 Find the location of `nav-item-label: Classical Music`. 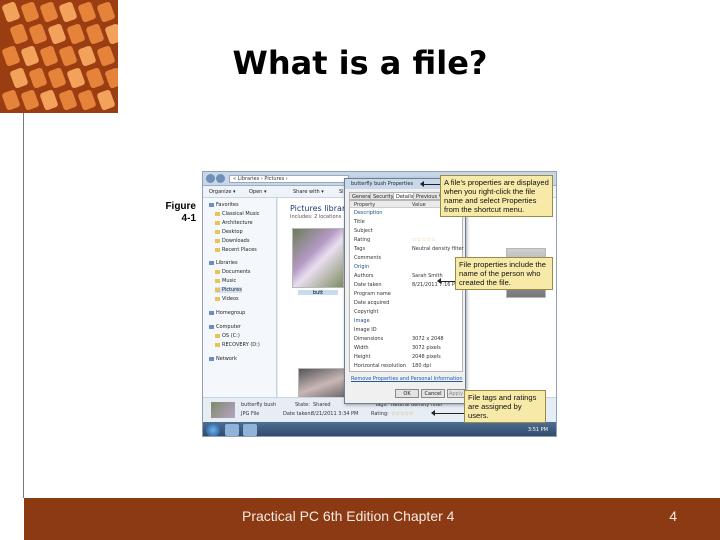

nav-item-label: Classical Music is located at coordinates (241, 214).